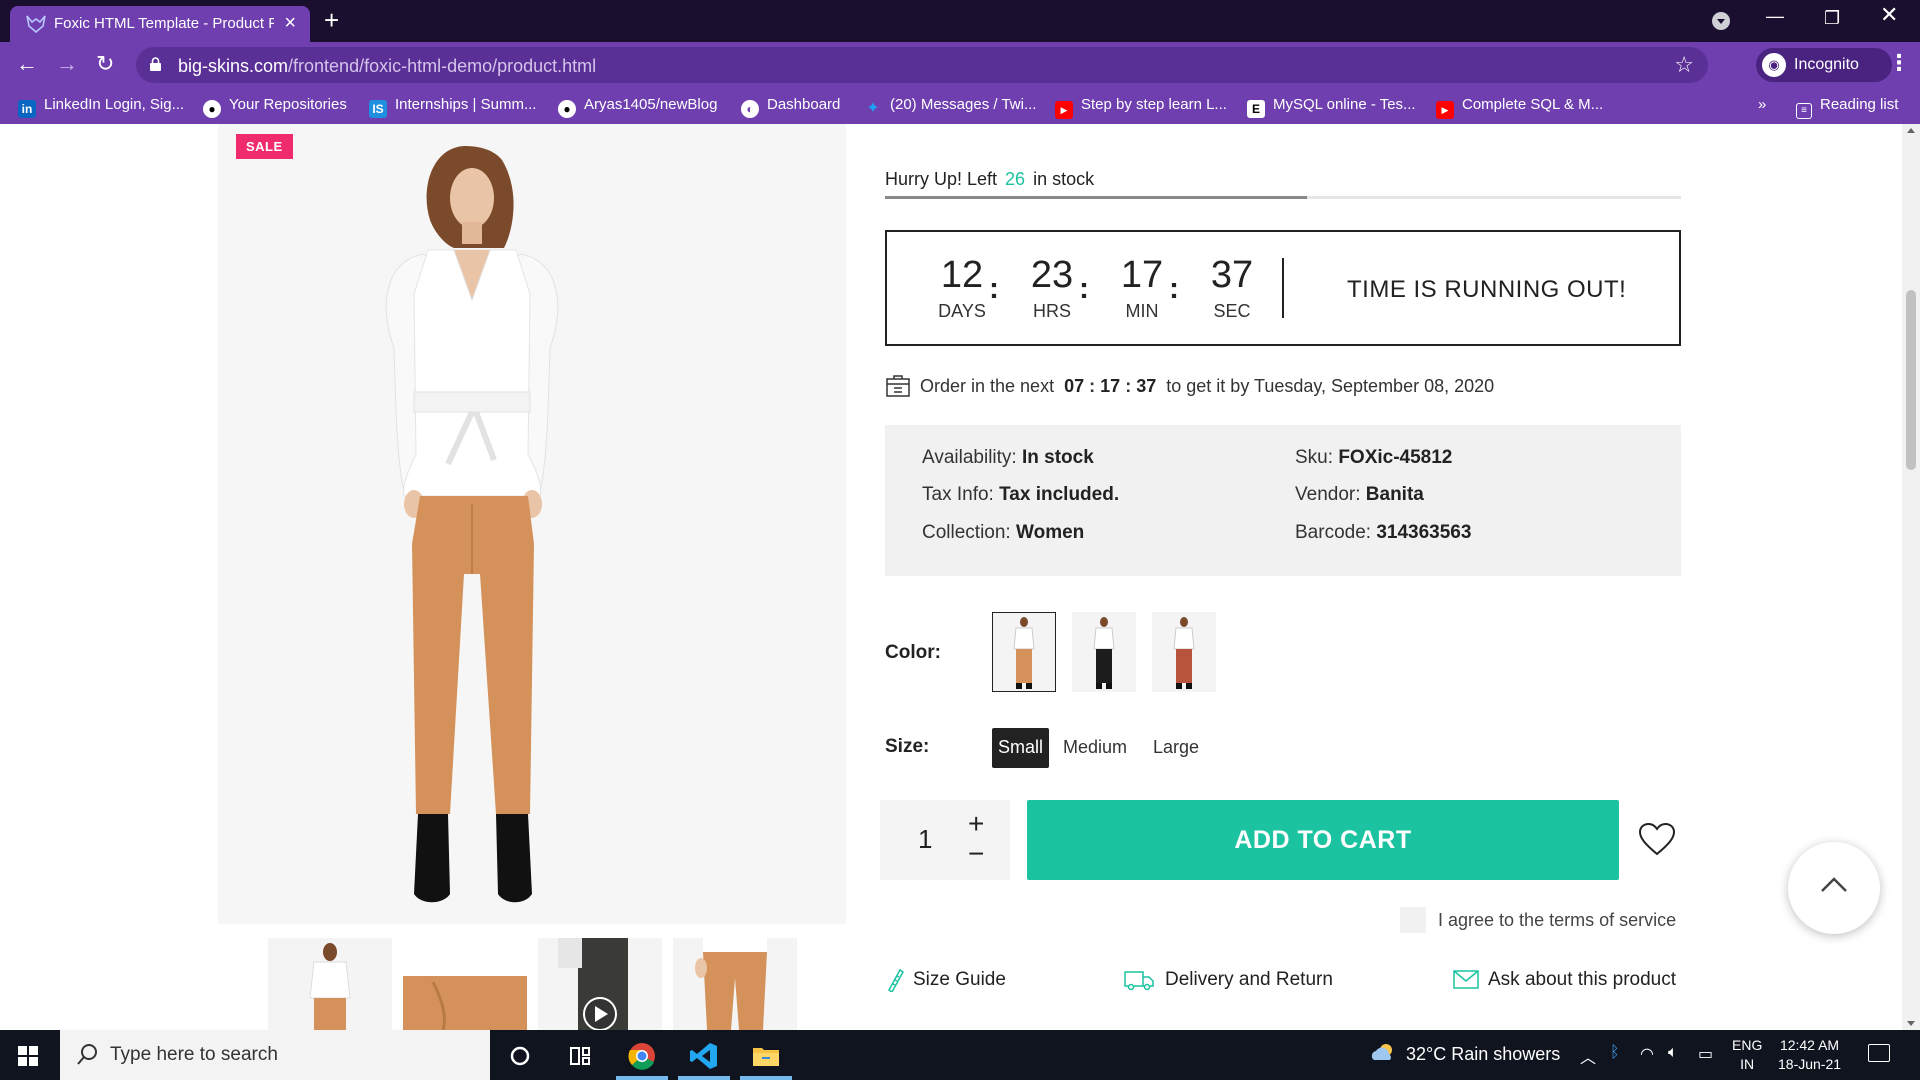 The height and width of the screenshot is (1080, 1920). I want to click on vscode-icon, so click(704, 1056).